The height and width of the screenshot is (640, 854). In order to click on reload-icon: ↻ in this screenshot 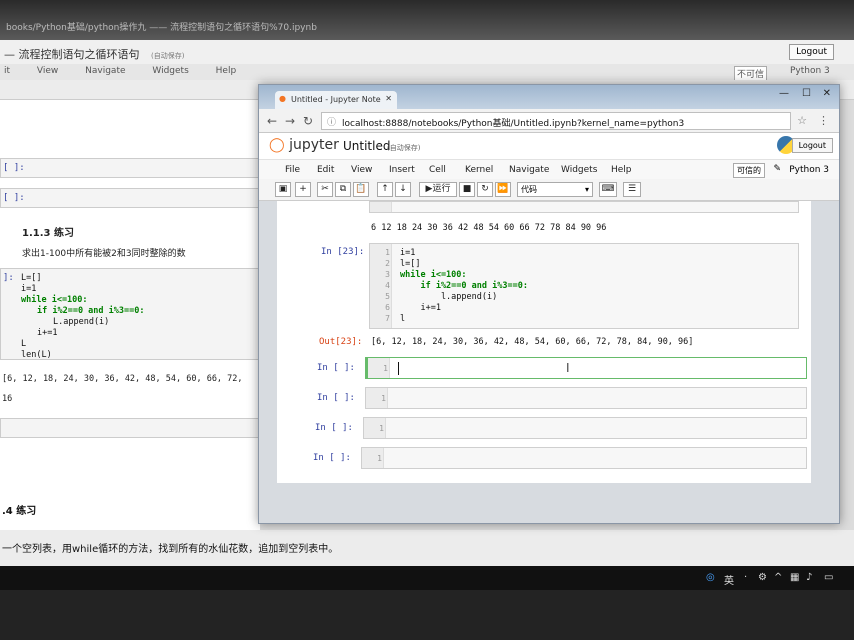, I will do `click(308, 121)`.